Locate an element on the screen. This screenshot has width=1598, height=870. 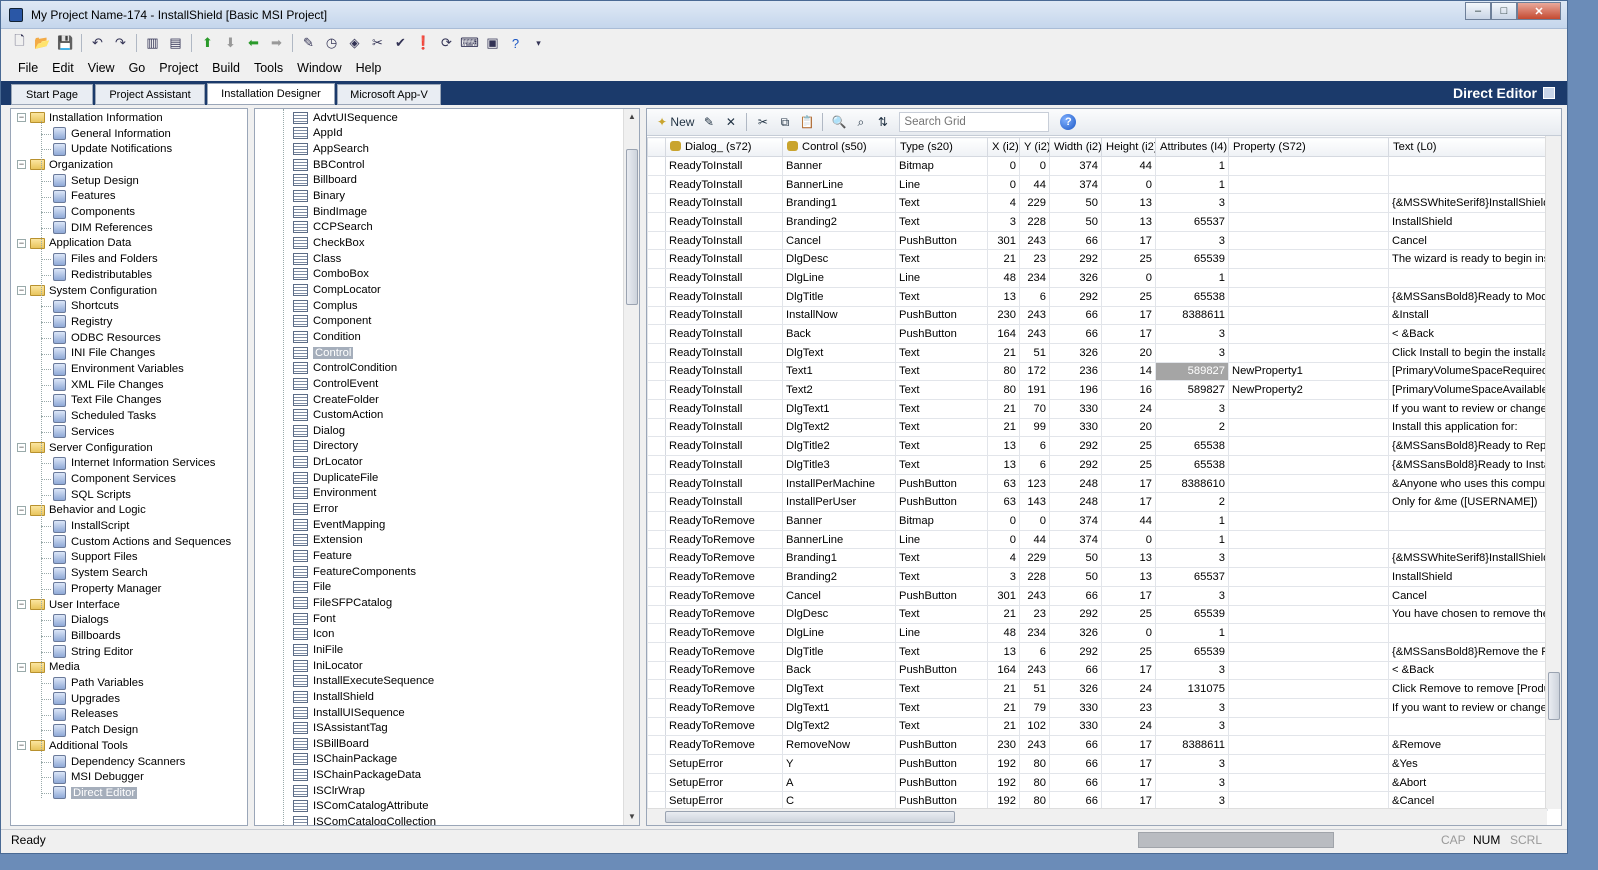
grid-cell: 234 is located at coordinates (1034, 278).